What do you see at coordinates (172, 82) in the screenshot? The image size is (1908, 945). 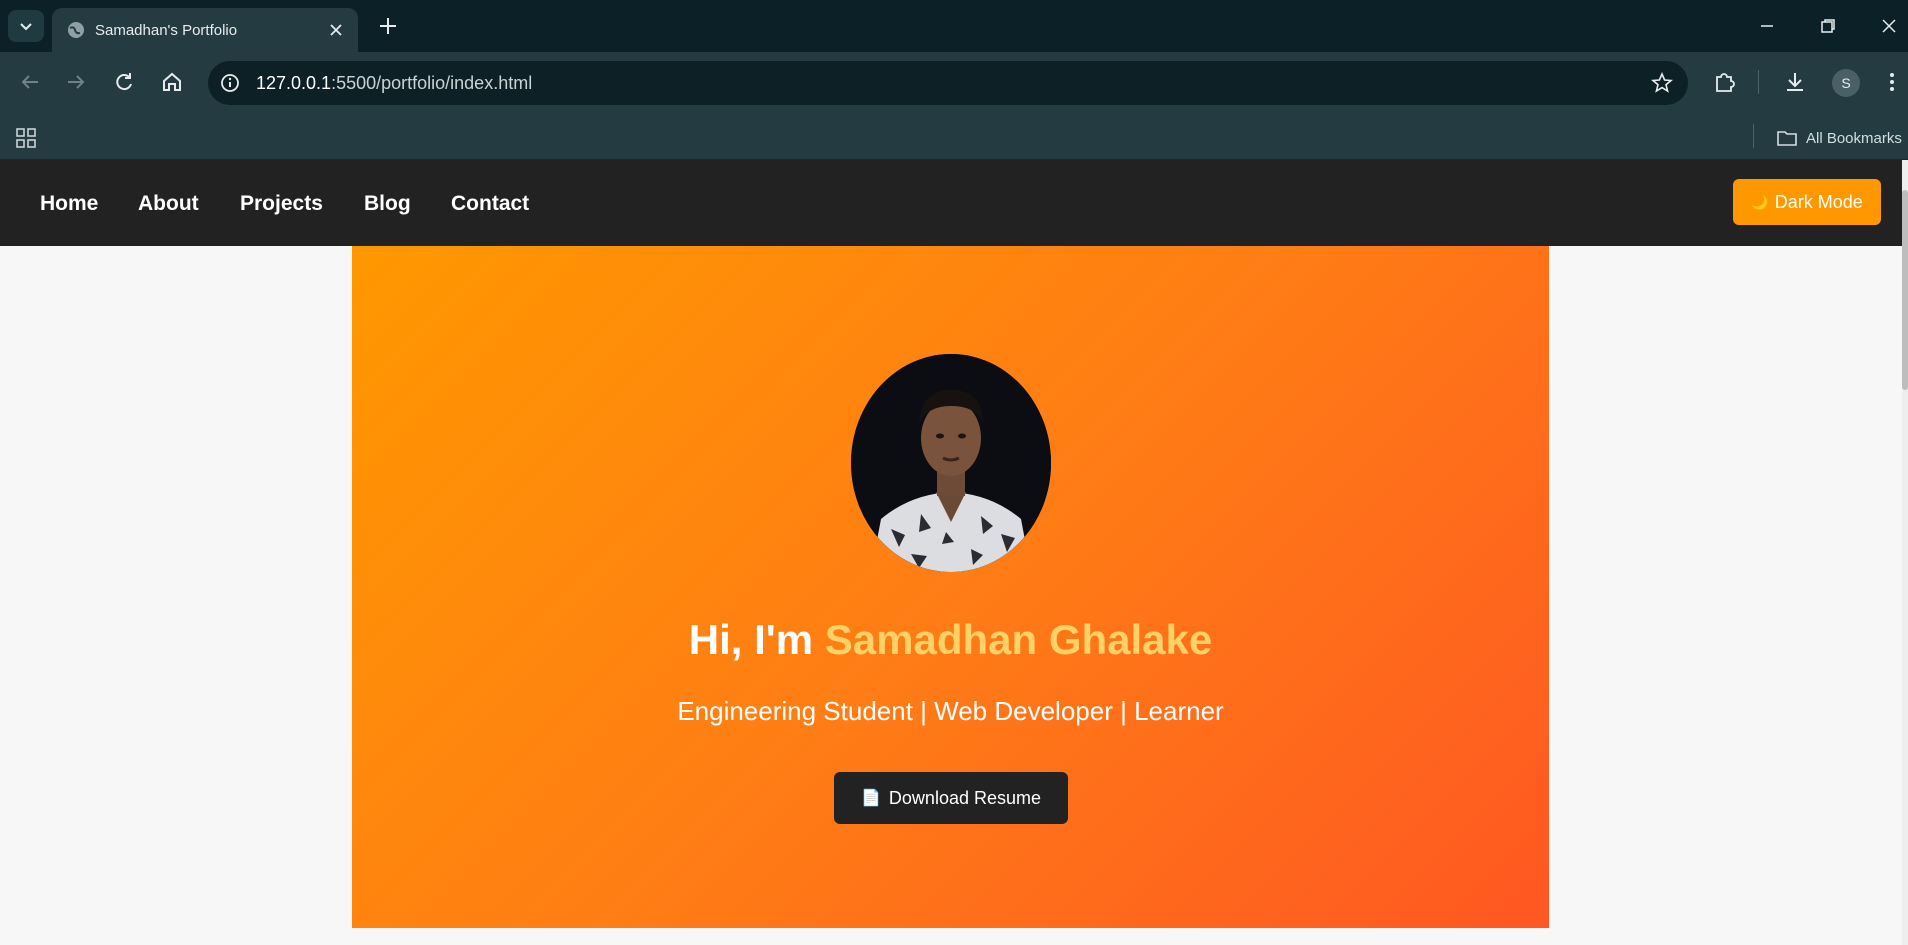 I see `home-icon` at bounding box center [172, 82].